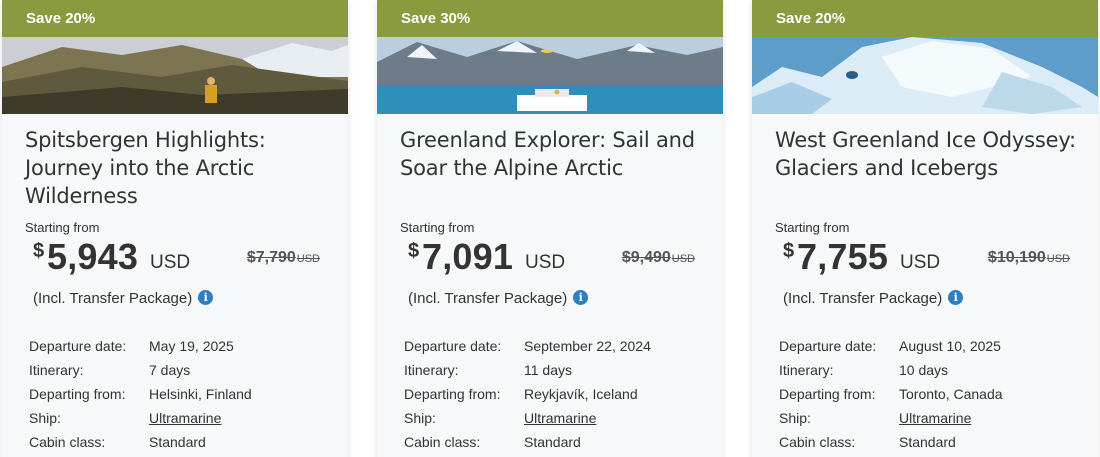 Image resolution: width=1100 pixels, height=457 pixels. I want to click on price: $ 7,091 USD $9,490USD, so click(555, 258).